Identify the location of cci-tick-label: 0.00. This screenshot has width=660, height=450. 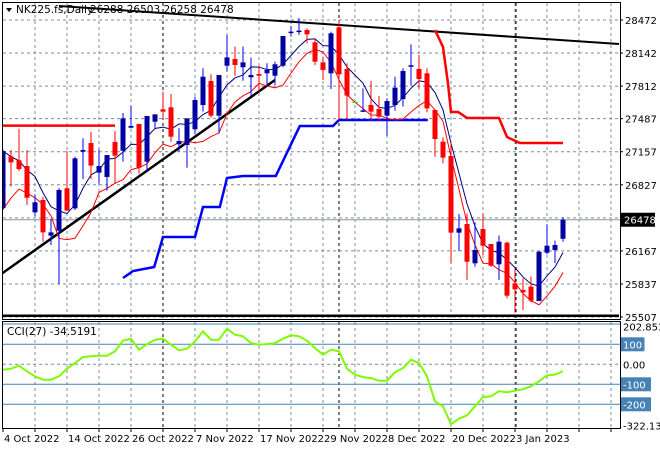
(634, 365).